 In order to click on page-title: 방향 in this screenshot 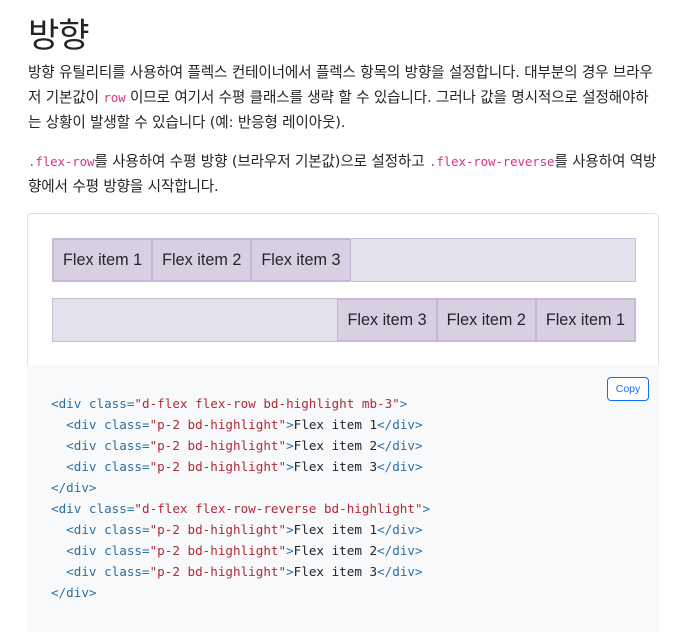, I will do `click(59, 36)`.